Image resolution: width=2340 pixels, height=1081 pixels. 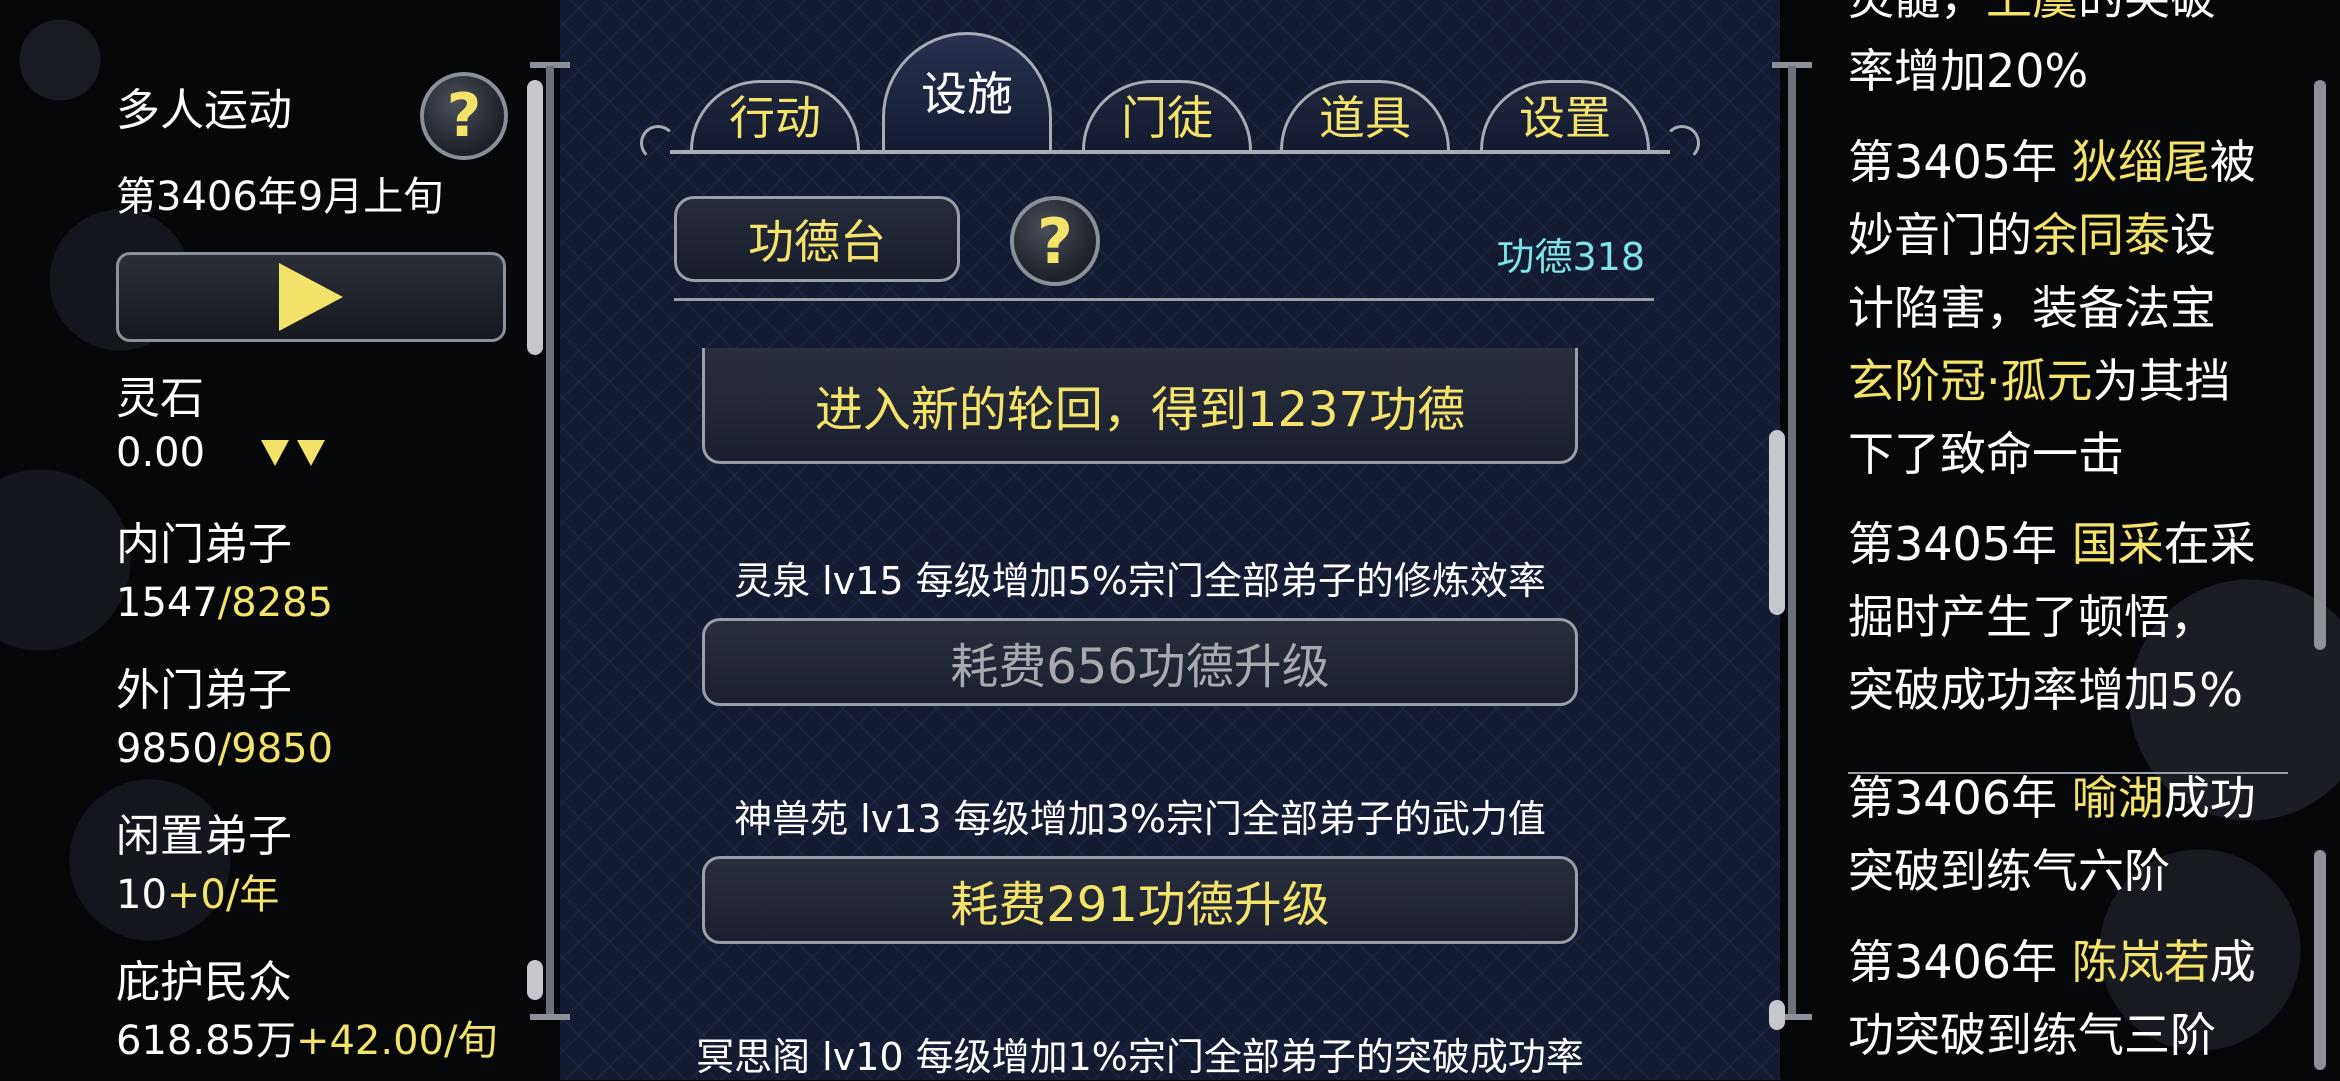 I want to click on current-date: 第3406年9月上旬, so click(x=280, y=197).